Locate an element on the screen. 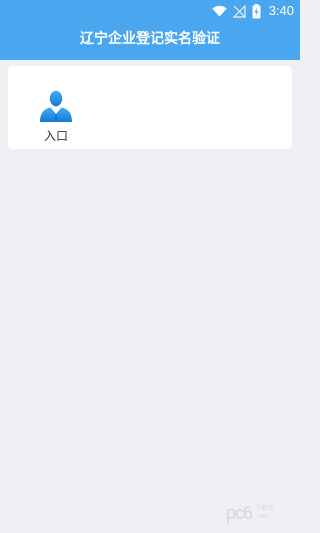 Image resolution: width=320 pixels, height=533 pixels. entry-card: 入口 is located at coordinates (150, 107).